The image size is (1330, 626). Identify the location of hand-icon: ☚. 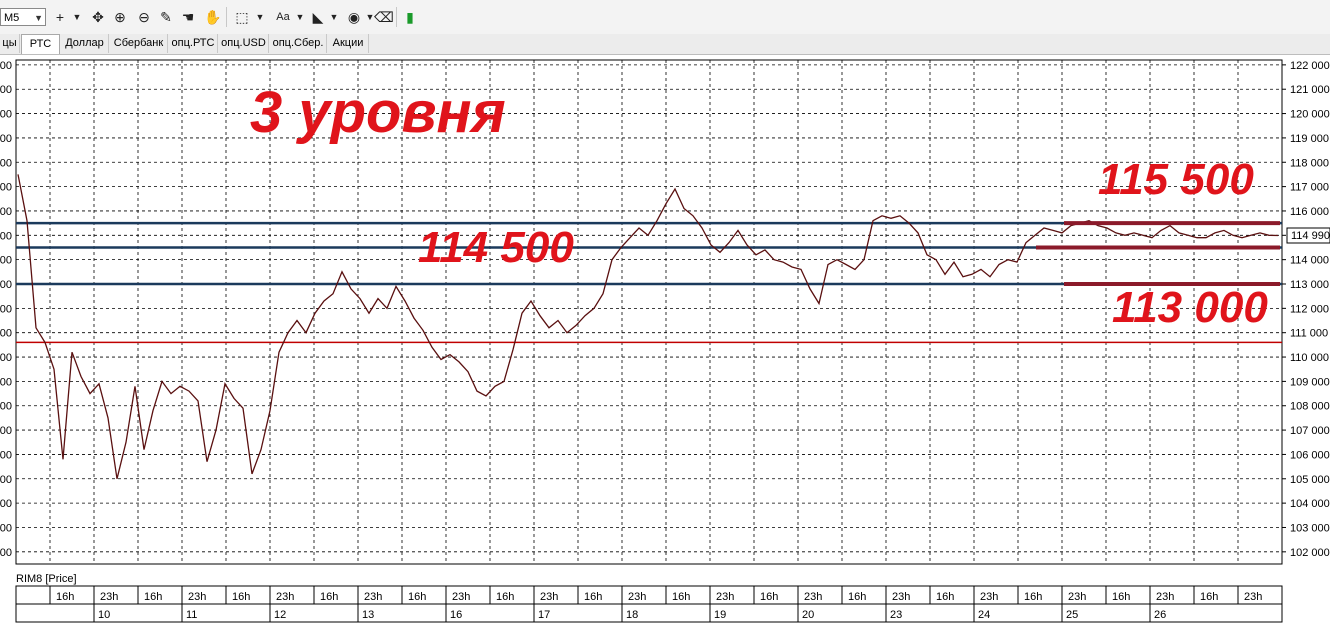
(188, 17).